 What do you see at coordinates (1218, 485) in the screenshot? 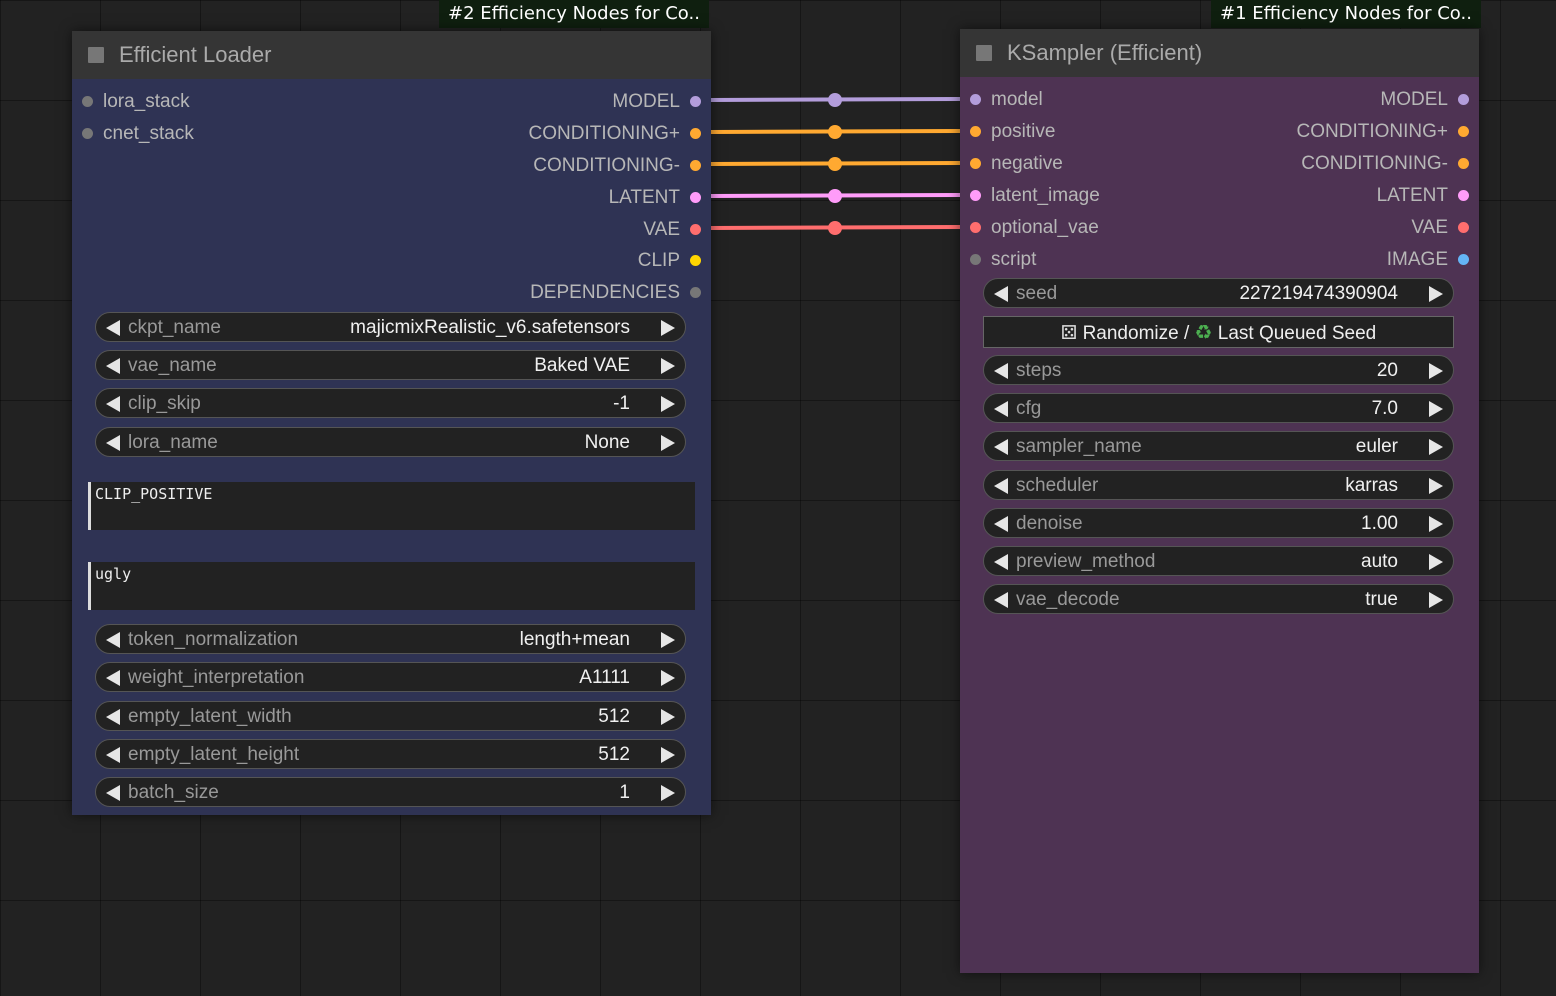
I see `widget-scheduler: scheduler karras` at bounding box center [1218, 485].